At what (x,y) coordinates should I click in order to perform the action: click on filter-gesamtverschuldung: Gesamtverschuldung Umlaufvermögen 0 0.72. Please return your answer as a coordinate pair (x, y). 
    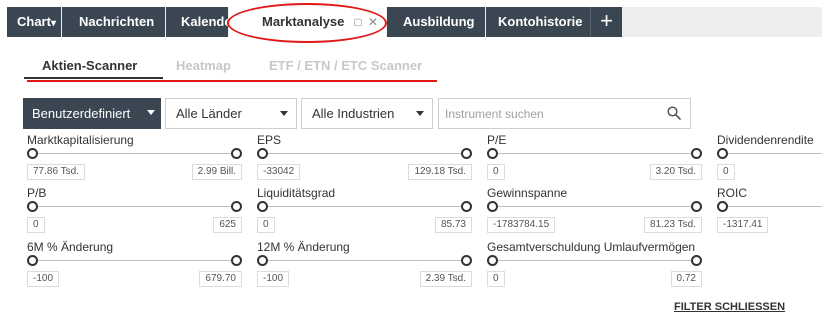
    Looking at the image, I should click on (597, 266).